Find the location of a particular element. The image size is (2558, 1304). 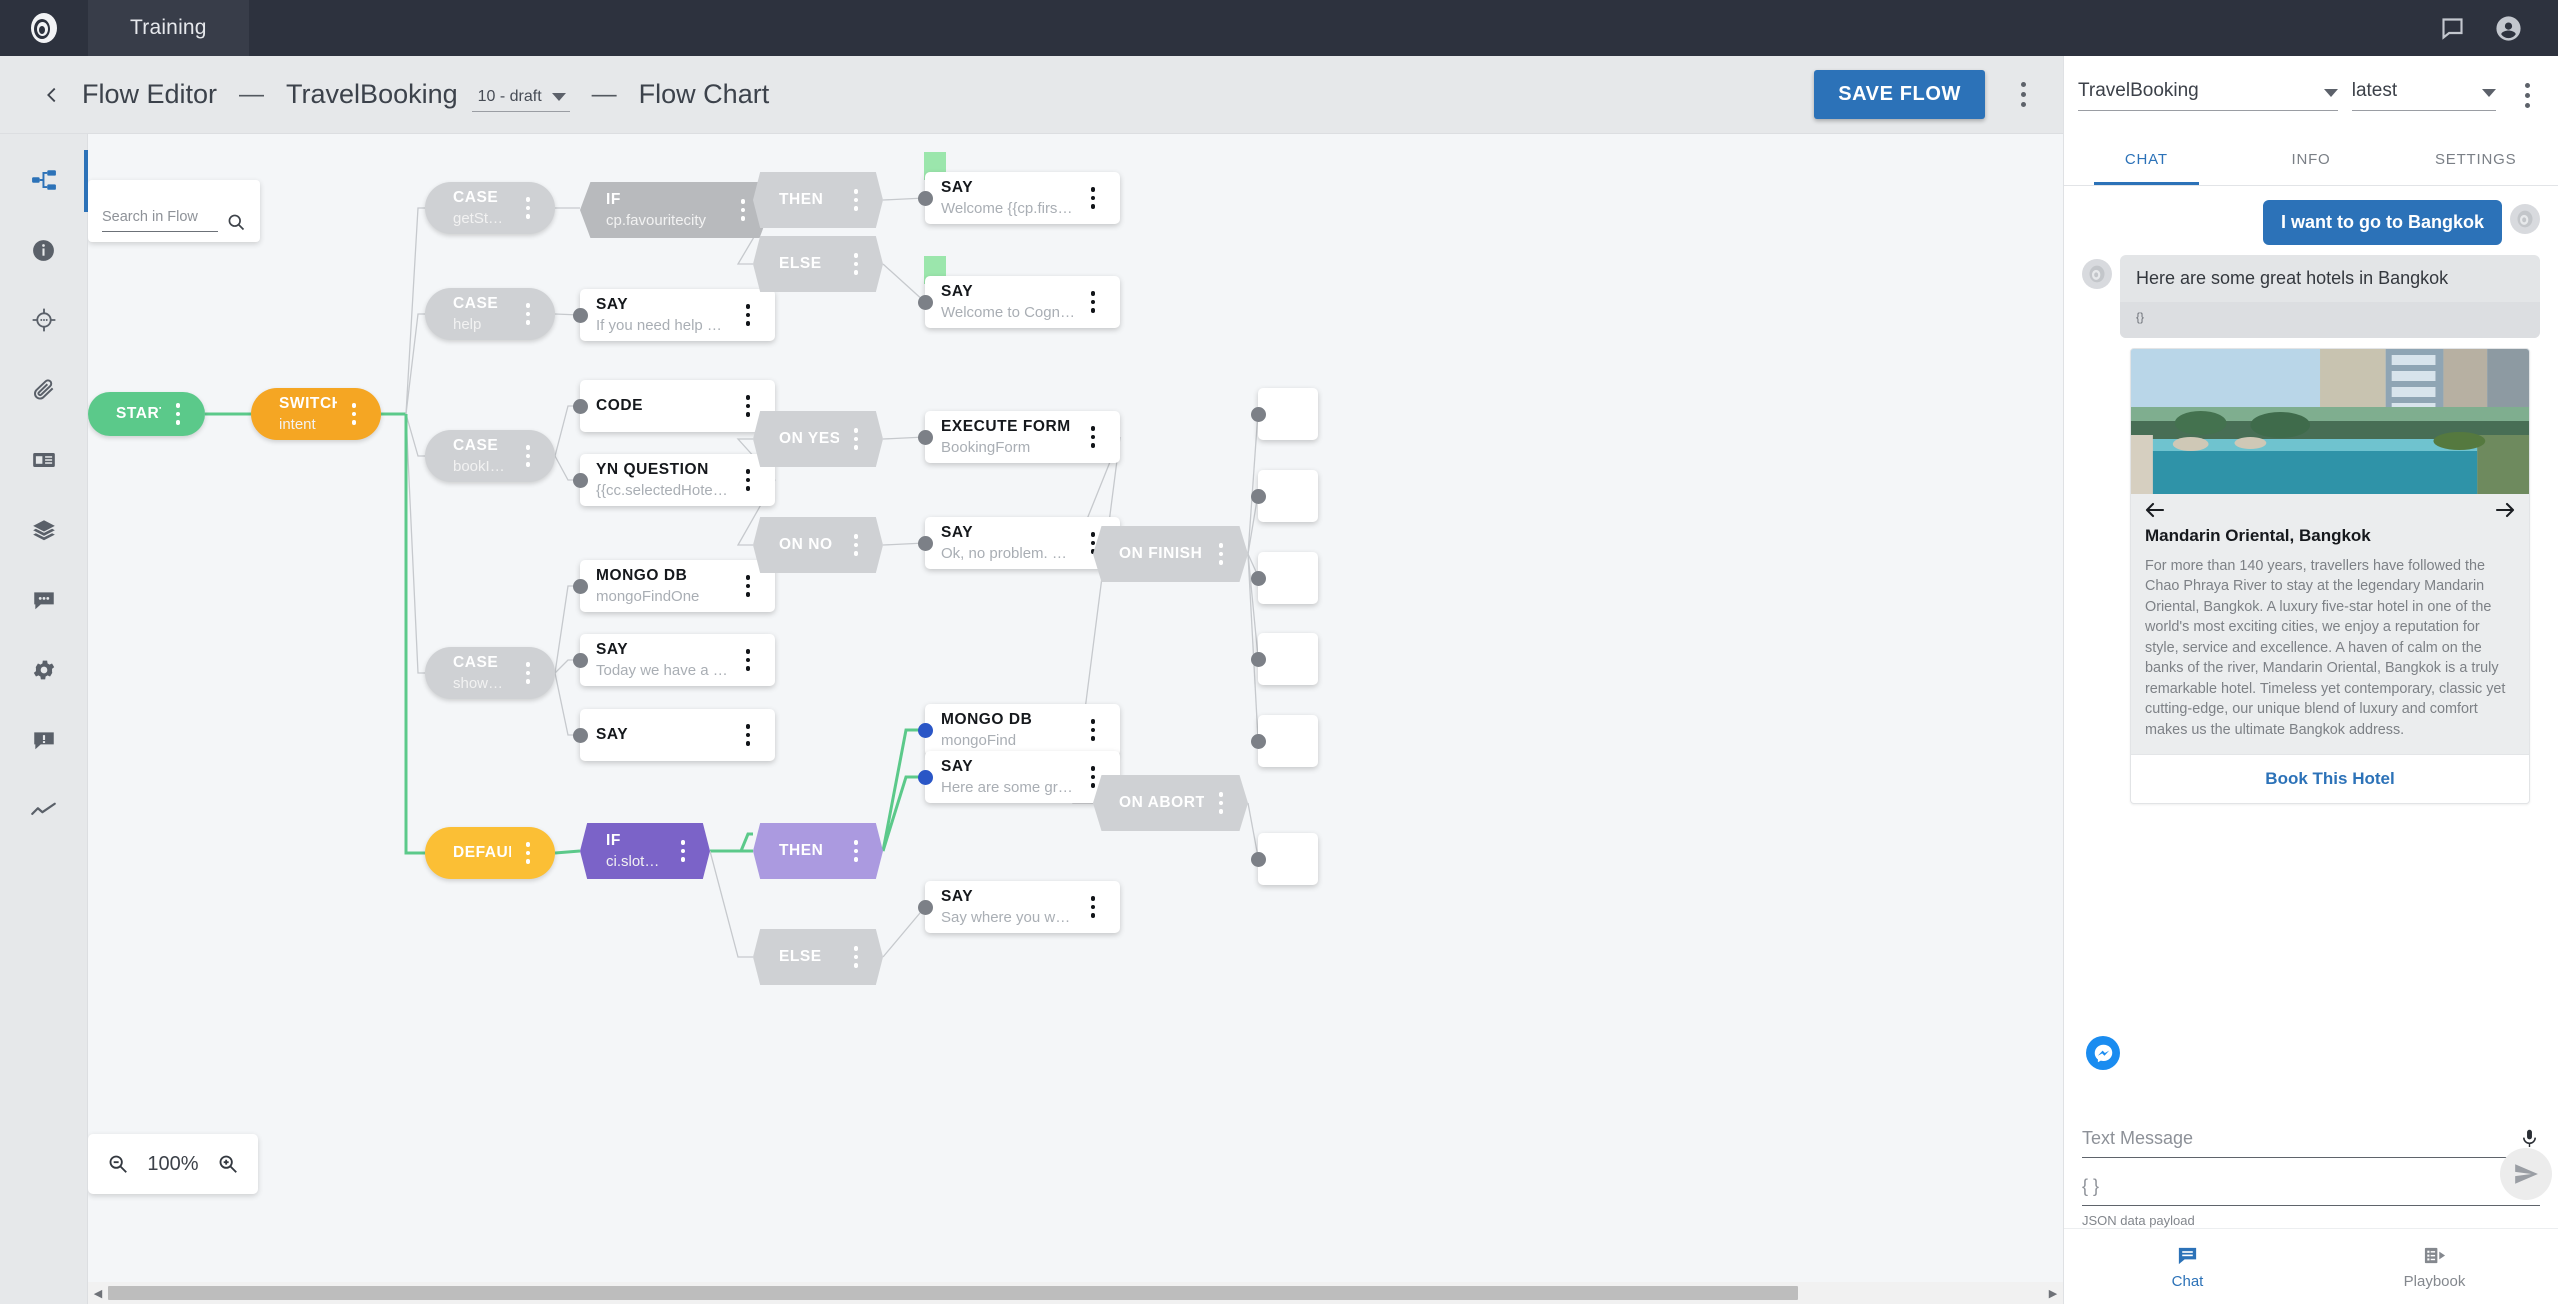

flow-node-body: ON NO is located at coordinates (818, 545).